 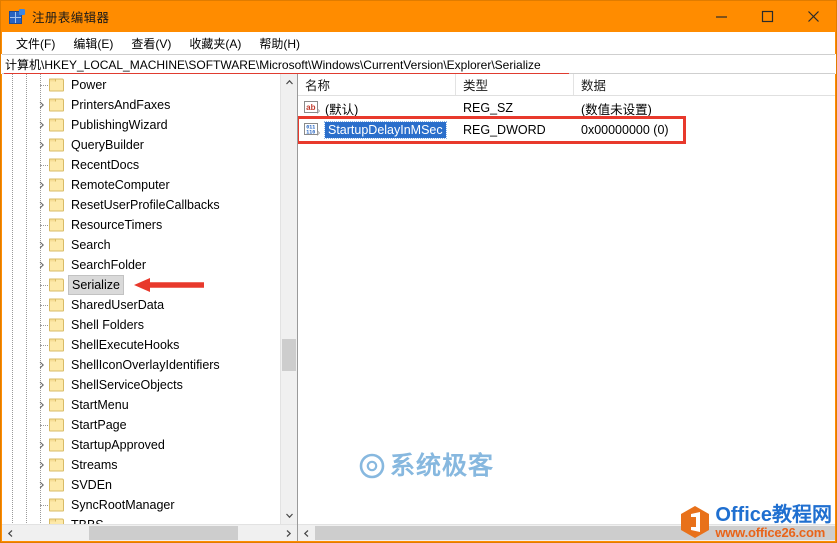 What do you see at coordinates (141, 519) in the screenshot?
I see `tree-item-tbbs: TBBS` at bounding box center [141, 519].